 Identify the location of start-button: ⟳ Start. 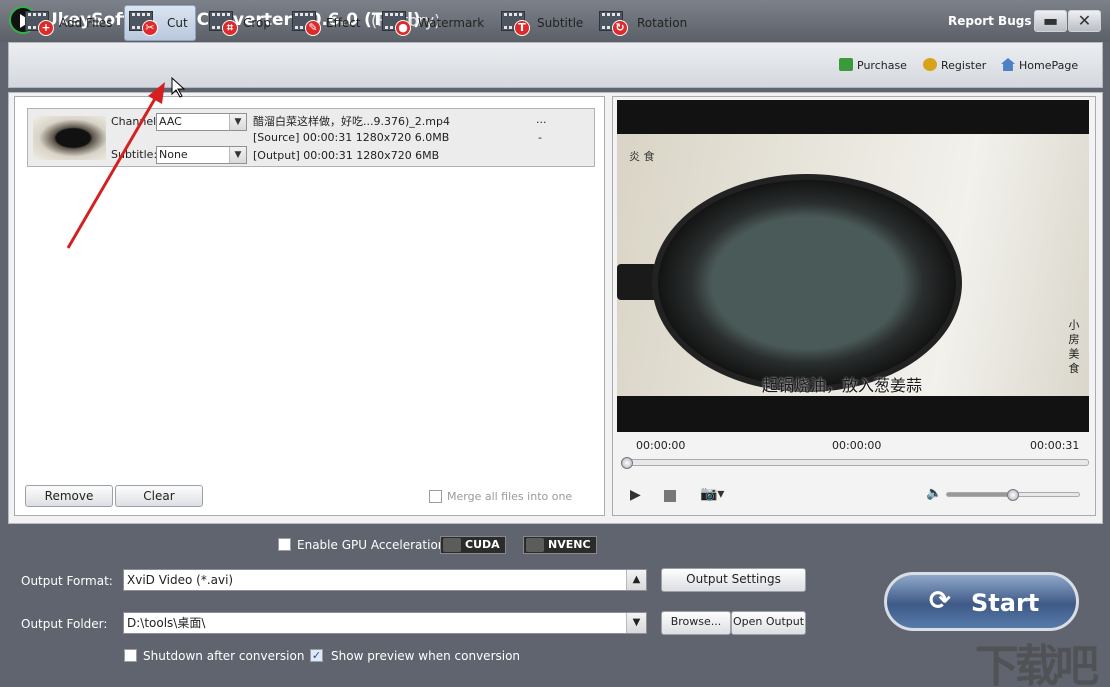
(981, 601).